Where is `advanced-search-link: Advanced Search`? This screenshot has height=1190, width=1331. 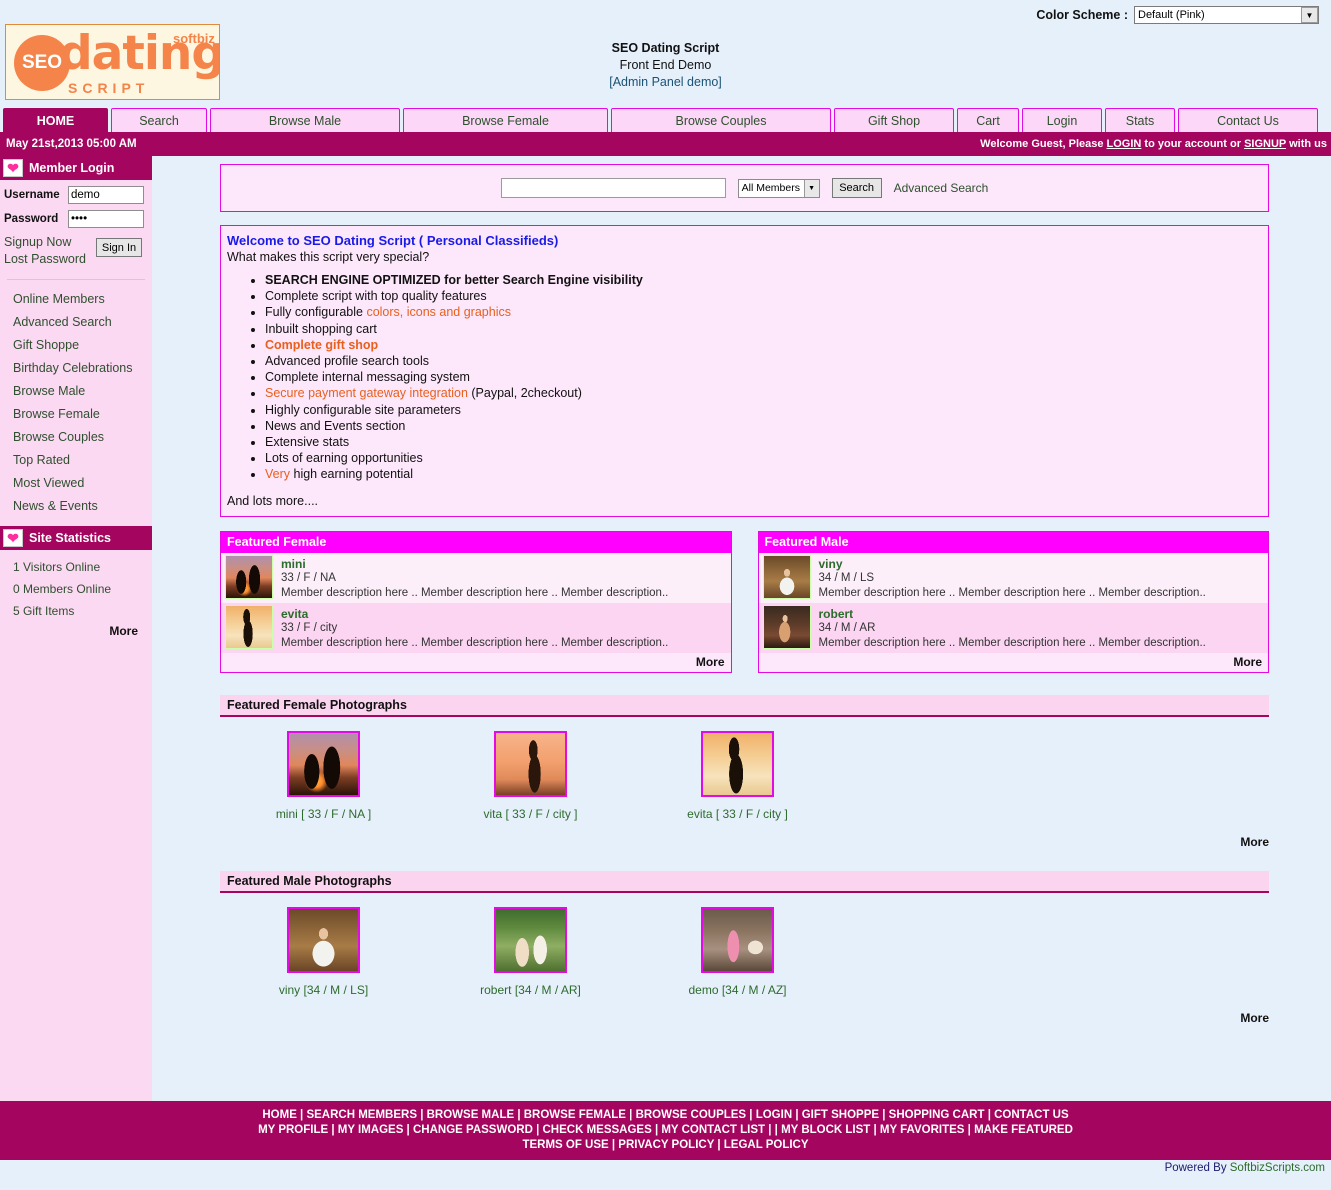
advanced-search-link: Advanced Search is located at coordinates (941, 188).